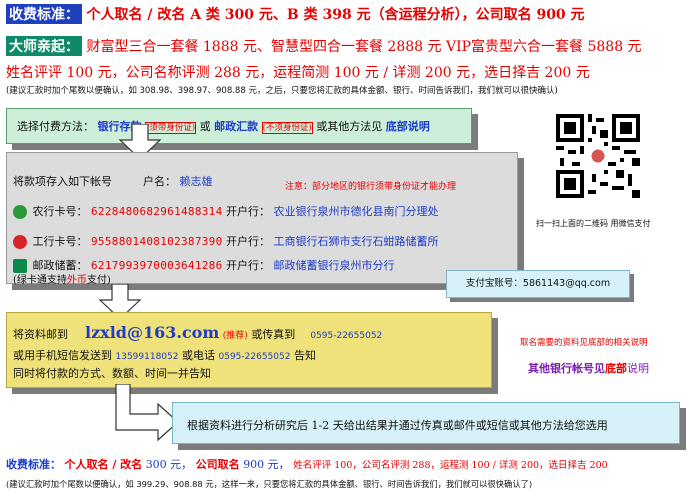 The image size is (696, 500). I want to click on phone-number: 0595-22655052, so click(255, 357).